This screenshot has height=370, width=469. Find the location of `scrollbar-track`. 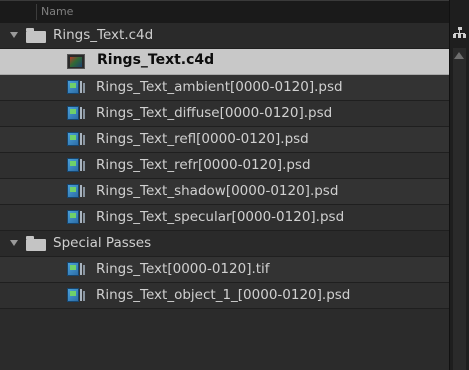

scrollbar-track is located at coordinates (459, 209).